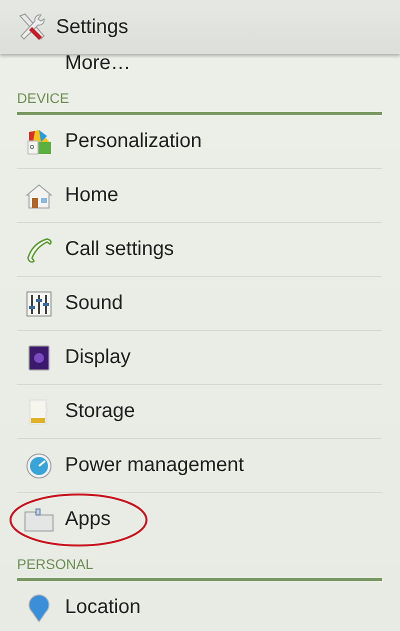 Image resolution: width=400 pixels, height=631 pixels. What do you see at coordinates (103, 607) in the screenshot?
I see `settings-item: Location` at bounding box center [103, 607].